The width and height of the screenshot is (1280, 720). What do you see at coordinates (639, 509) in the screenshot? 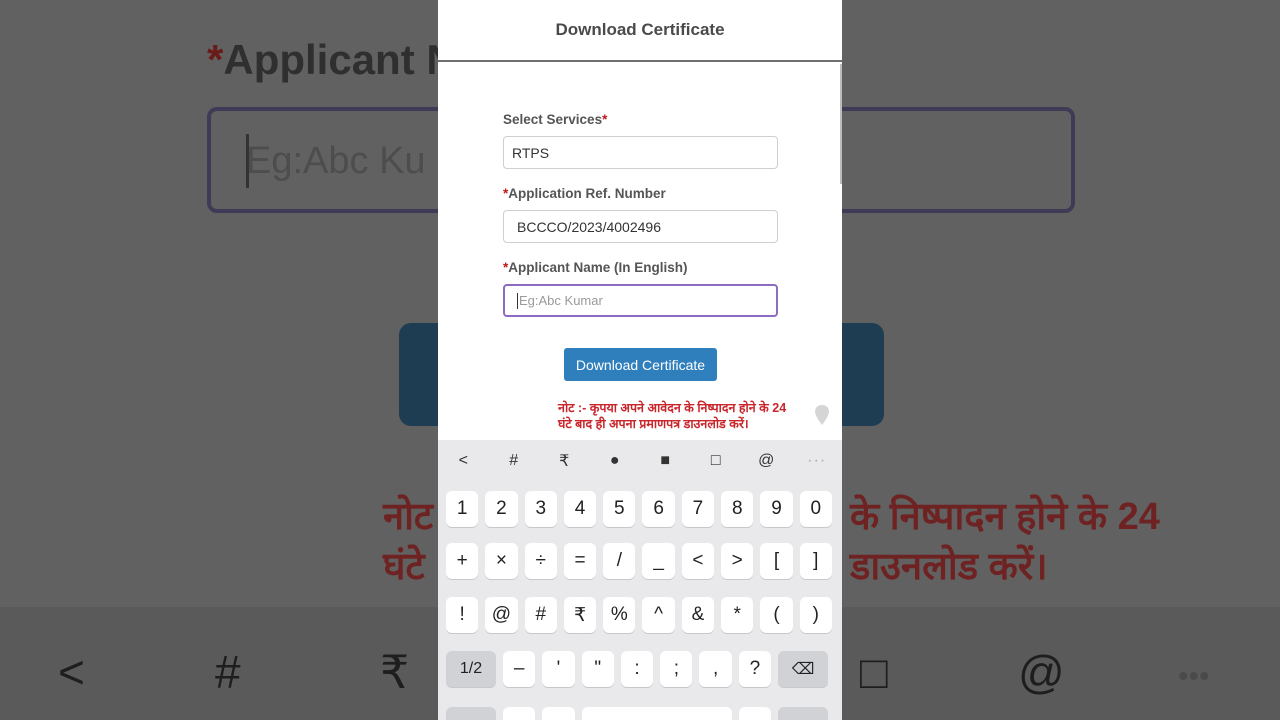
I see `key-row-digits: 1 2 3 4 5 6 7 8 9 0` at bounding box center [639, 509].